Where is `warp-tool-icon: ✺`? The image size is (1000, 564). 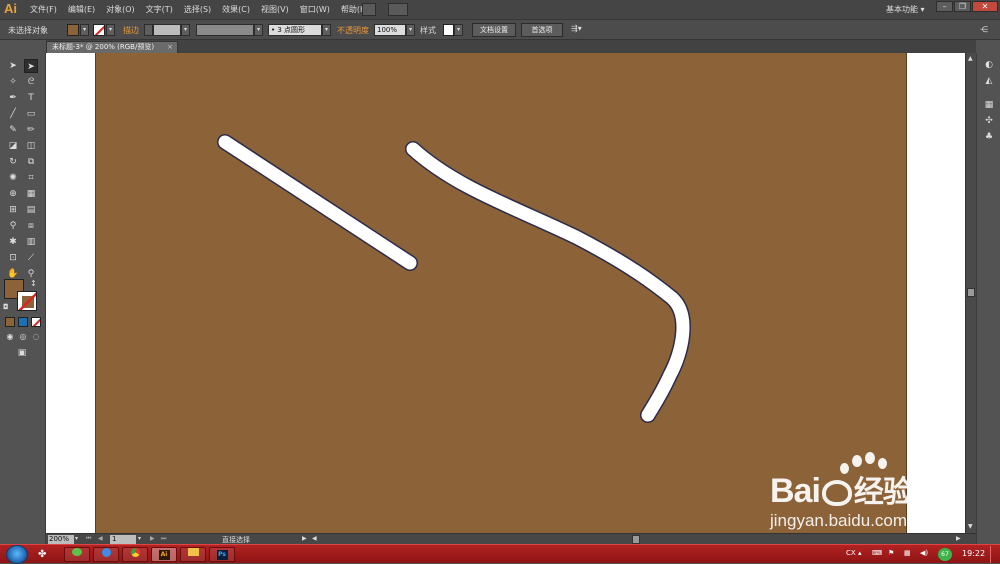
warp-tool-icon: ✺ is located at coordinates (13, 178).